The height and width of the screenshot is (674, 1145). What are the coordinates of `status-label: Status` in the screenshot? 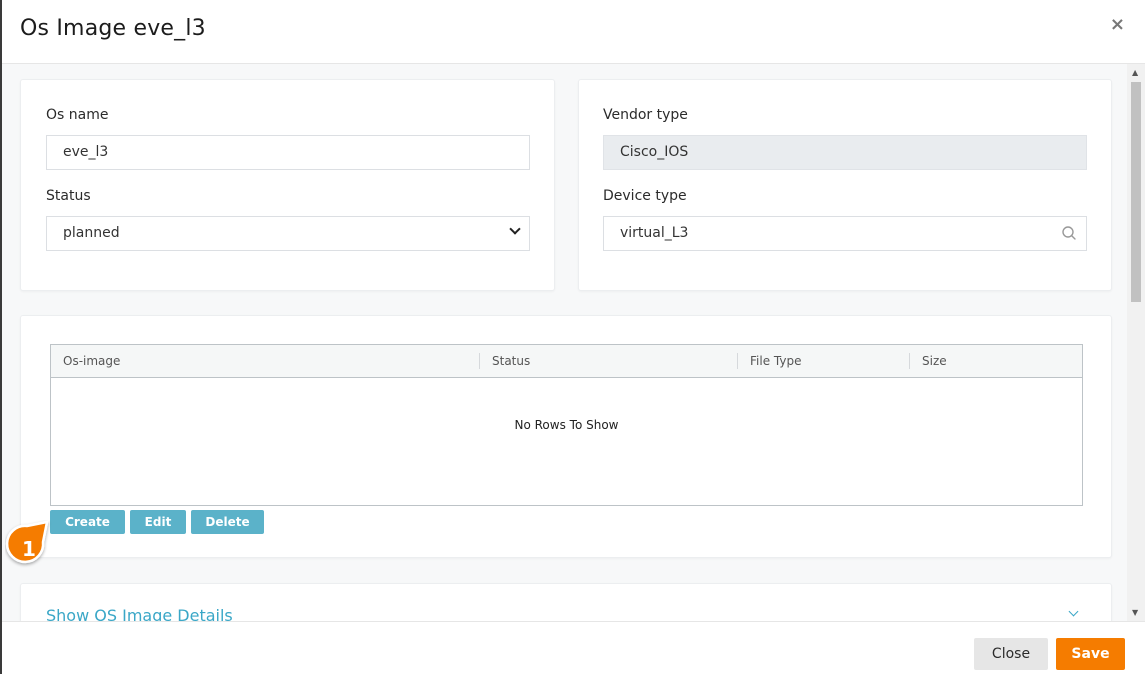 It's located at (68, 196).